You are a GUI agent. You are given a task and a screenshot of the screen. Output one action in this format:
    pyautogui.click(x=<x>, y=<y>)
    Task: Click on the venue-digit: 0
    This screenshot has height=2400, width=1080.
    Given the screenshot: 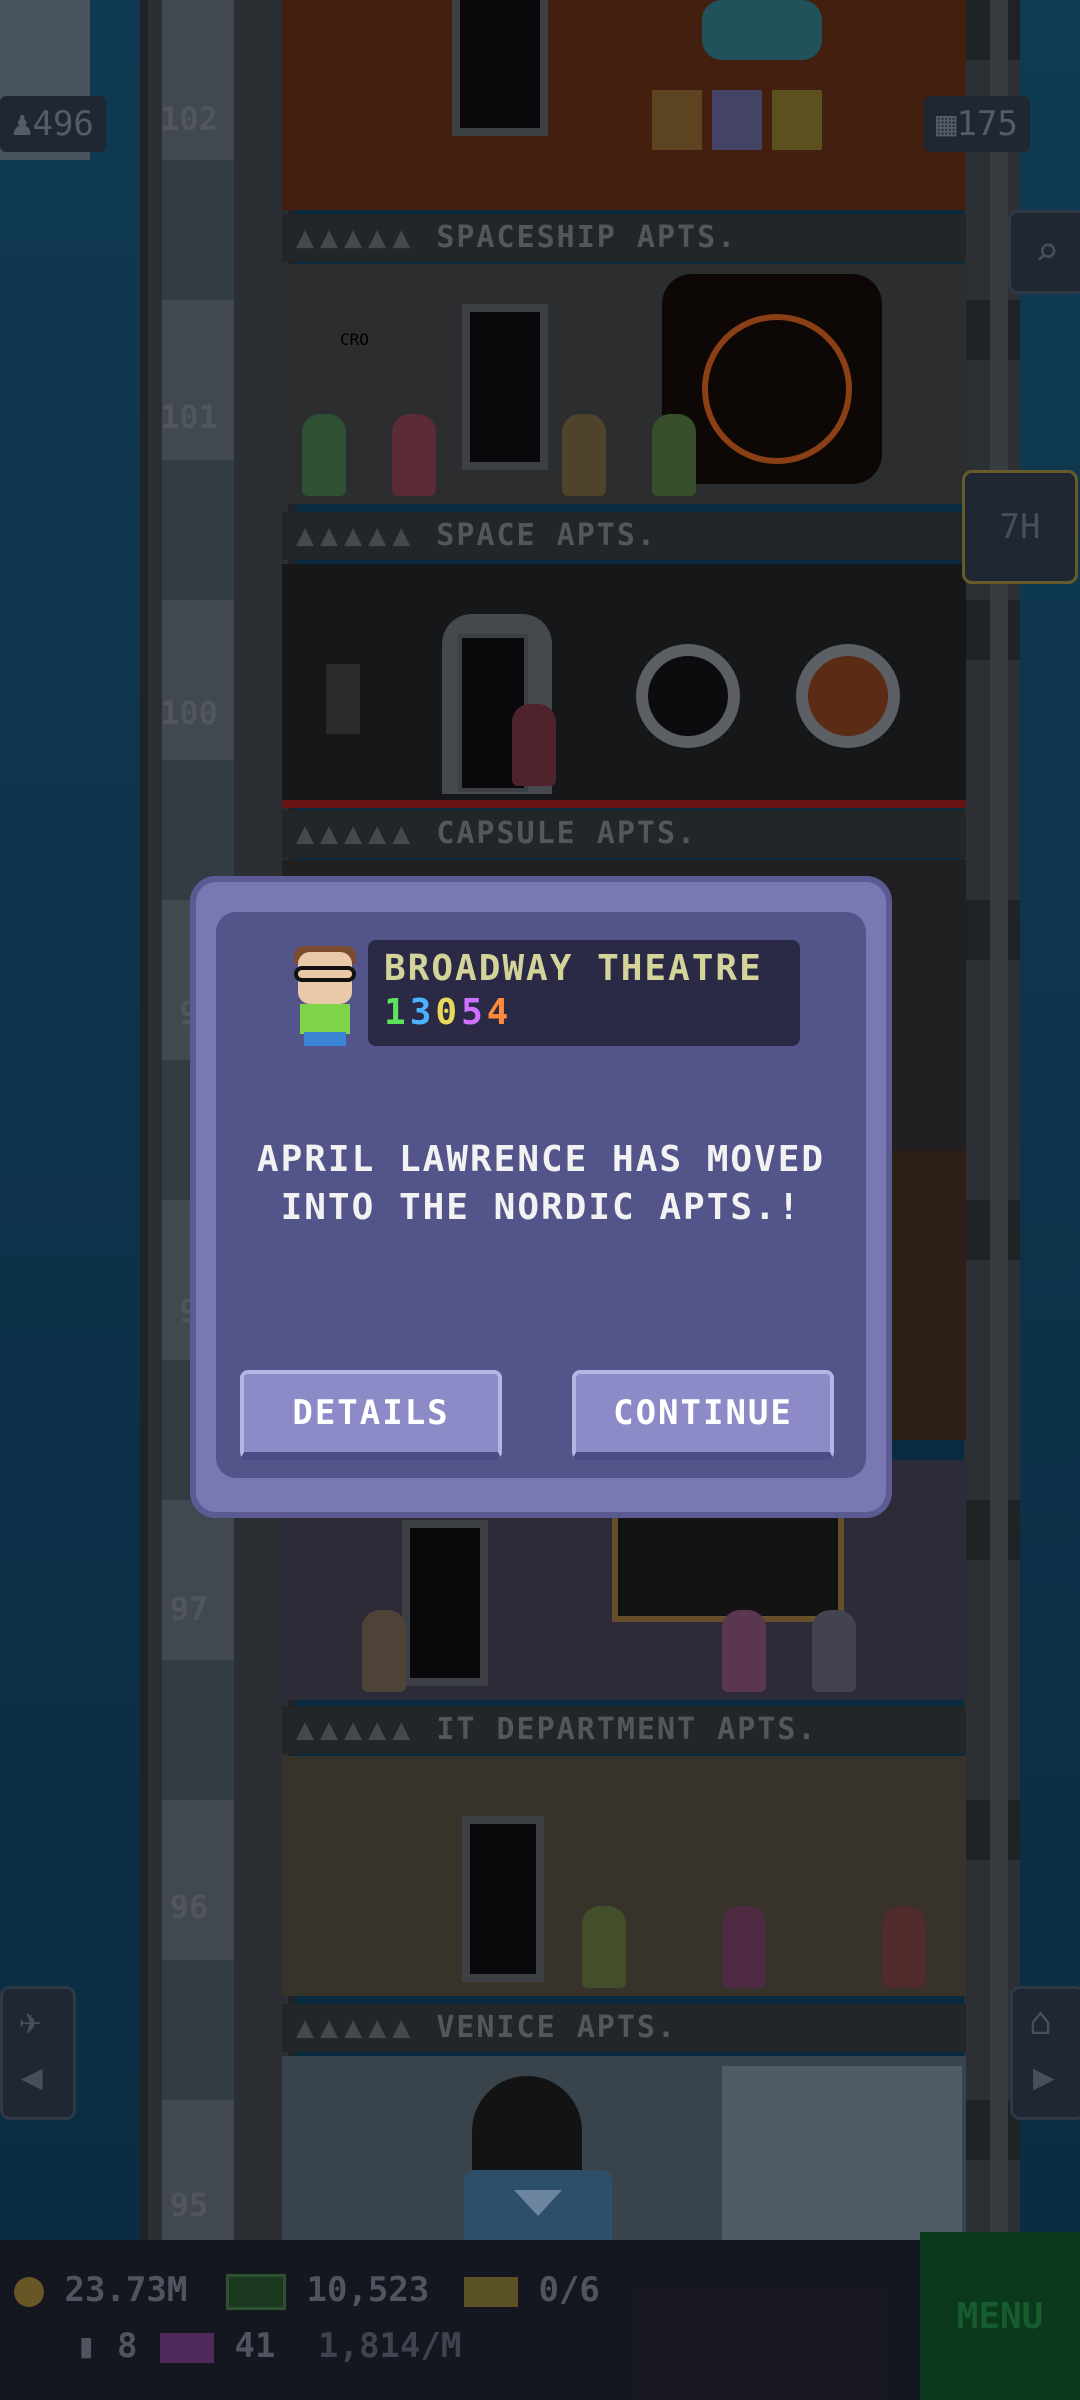 What is the action you would take?
    pyautogui.click(x=448, y=1012)
    